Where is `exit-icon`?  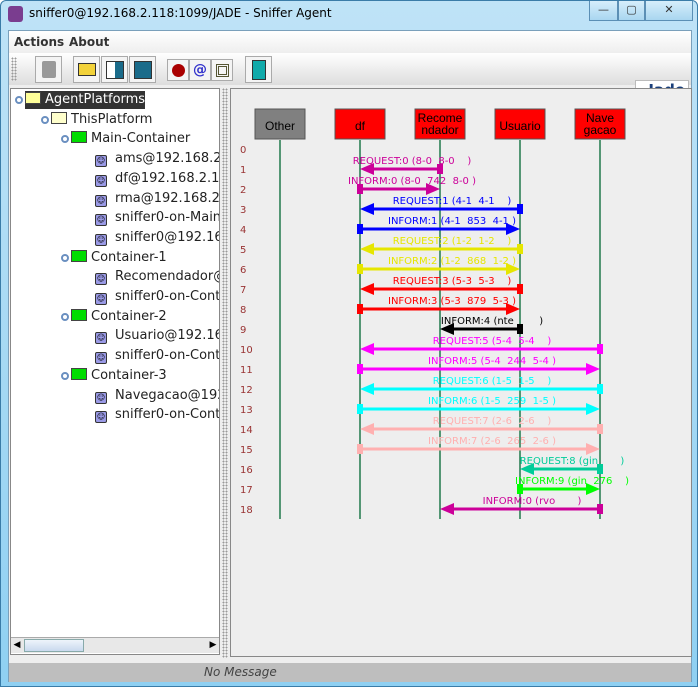
exit-icon is located at coordinates (258, 69).